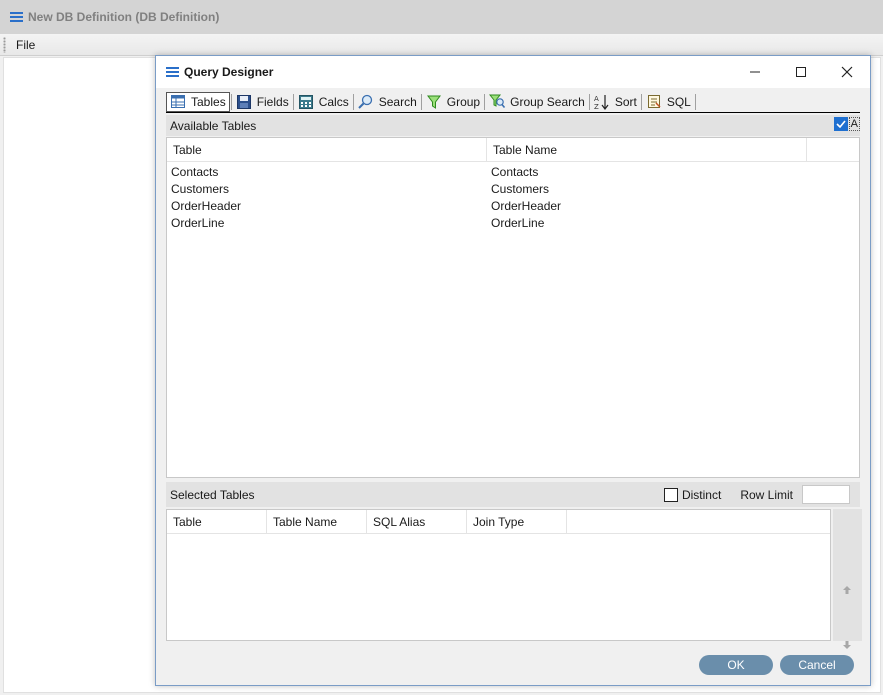 This screenshot has height=695, width=883. What do you see at coordinates (840, 124) in the screenshot?
I see `checkmark-icon` at bounding box center [840, 124].